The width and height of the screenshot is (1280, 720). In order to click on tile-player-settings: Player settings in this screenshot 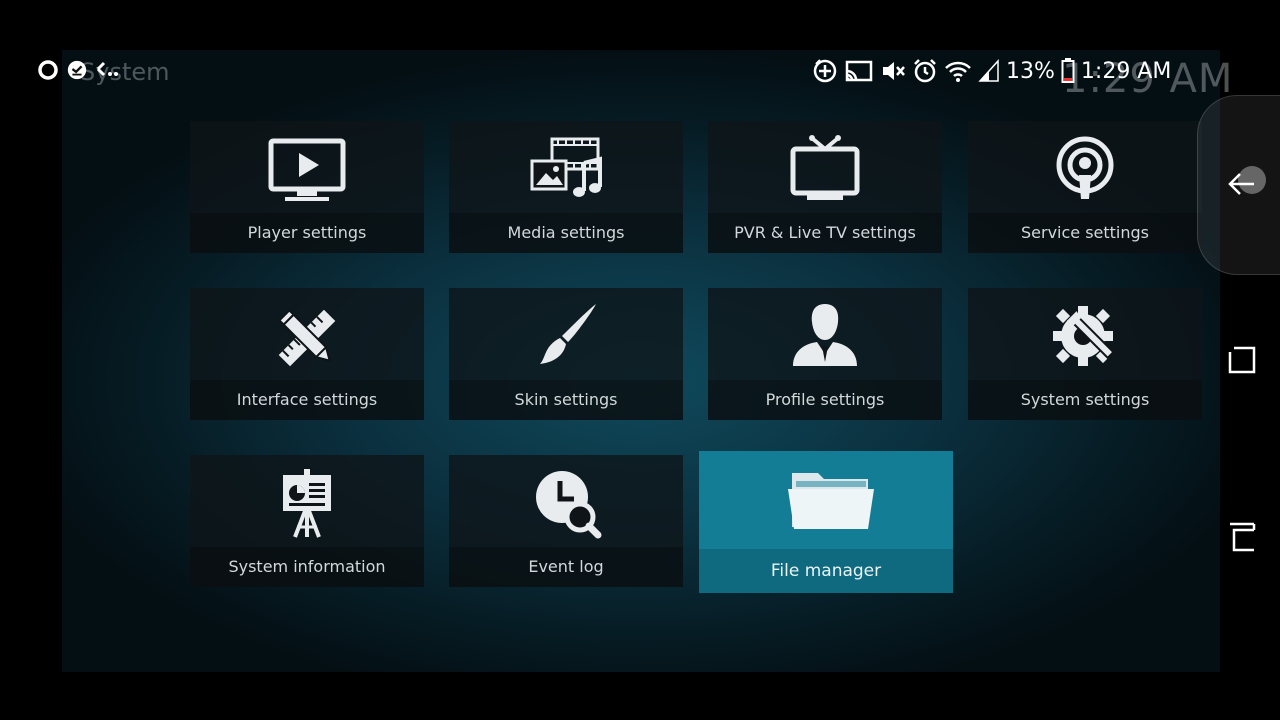, I will do `click(307, 187)`.